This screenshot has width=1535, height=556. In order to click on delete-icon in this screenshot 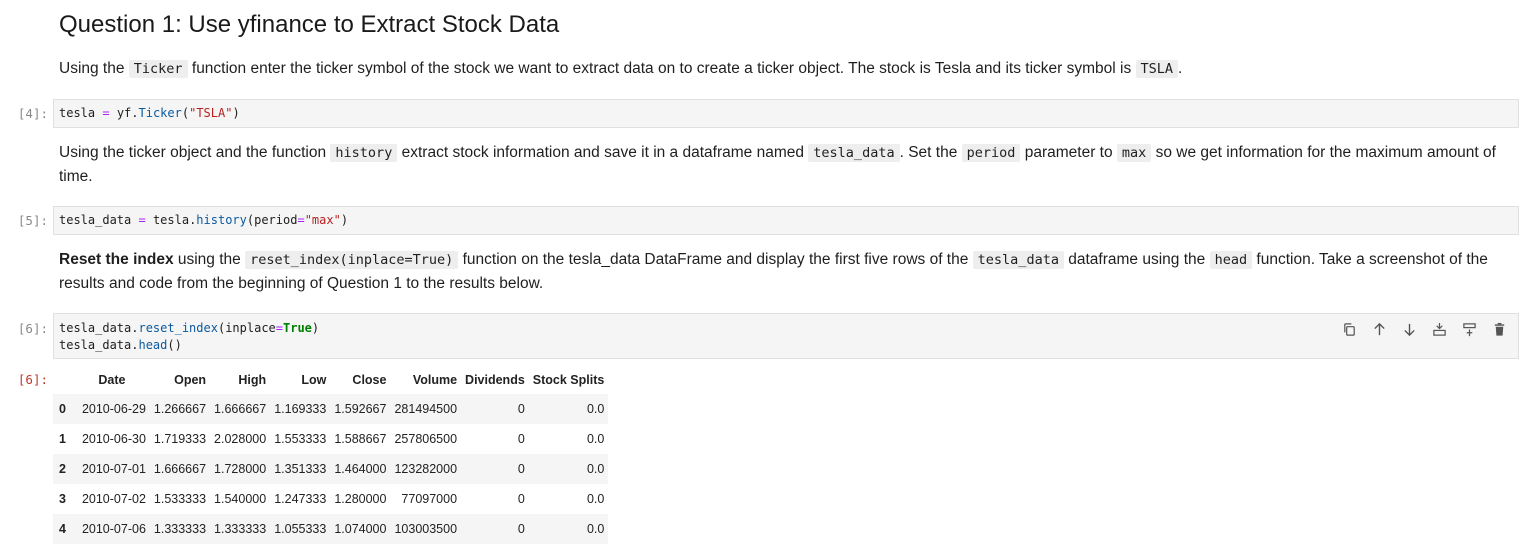, I will do `click(1499, 329)`.